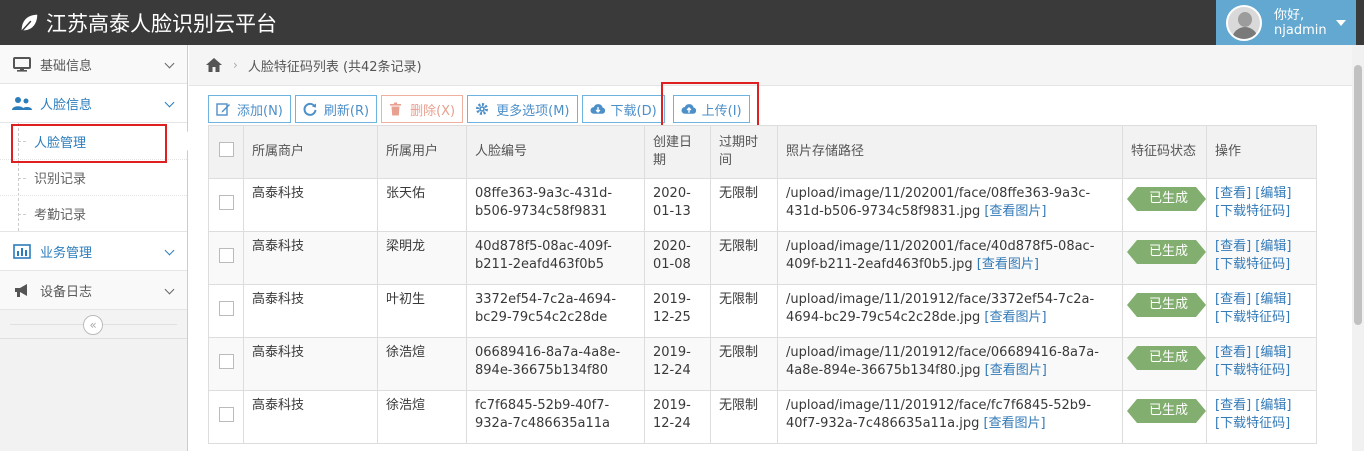 The width and height of the screenshot is (1364, 451). I want to click on column-header-user: 所属用户, so click(422, 152).